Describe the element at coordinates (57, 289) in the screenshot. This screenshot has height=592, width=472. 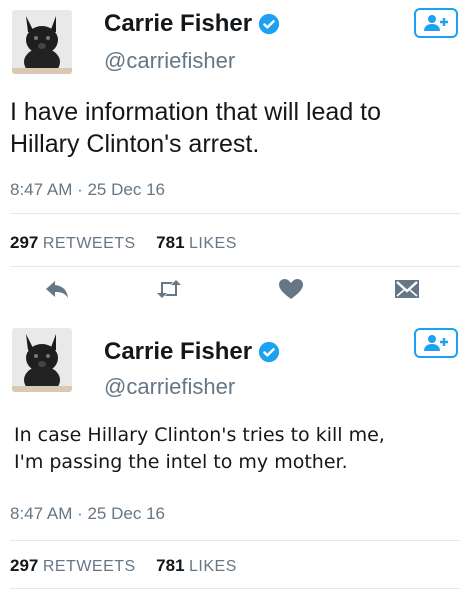
I see `reply-icon` at that location.